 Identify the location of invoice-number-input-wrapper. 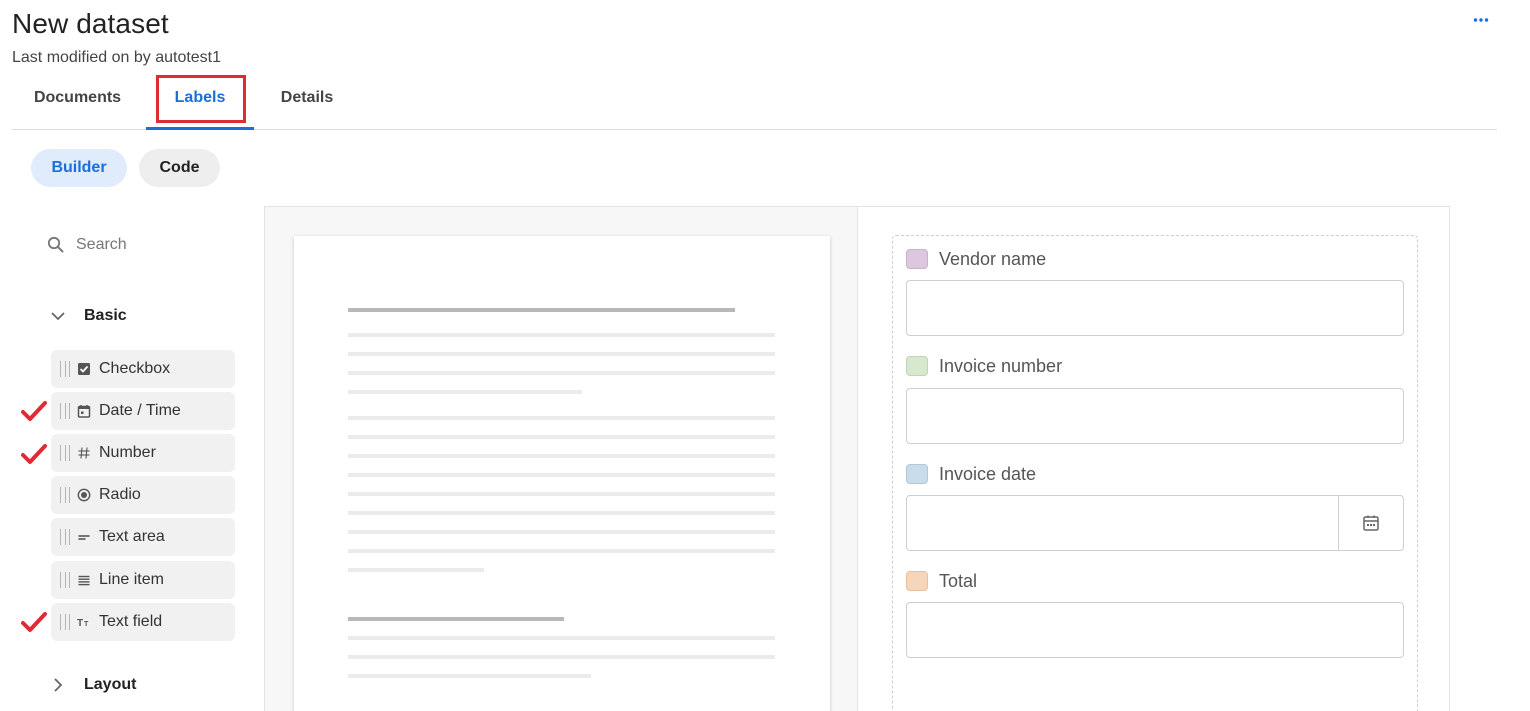
(1155, 416).